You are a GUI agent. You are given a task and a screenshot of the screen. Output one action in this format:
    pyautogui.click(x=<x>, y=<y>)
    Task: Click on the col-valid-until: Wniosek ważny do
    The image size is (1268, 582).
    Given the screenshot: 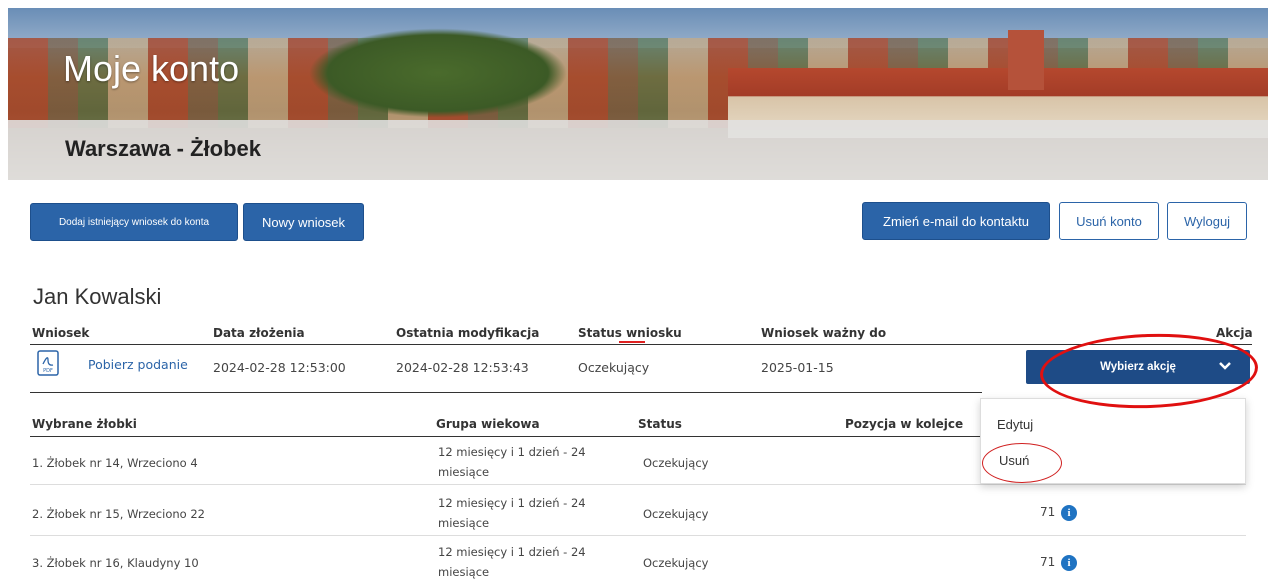 What is the action you would take?
    pyautogui.click(x=824, y=333)
    